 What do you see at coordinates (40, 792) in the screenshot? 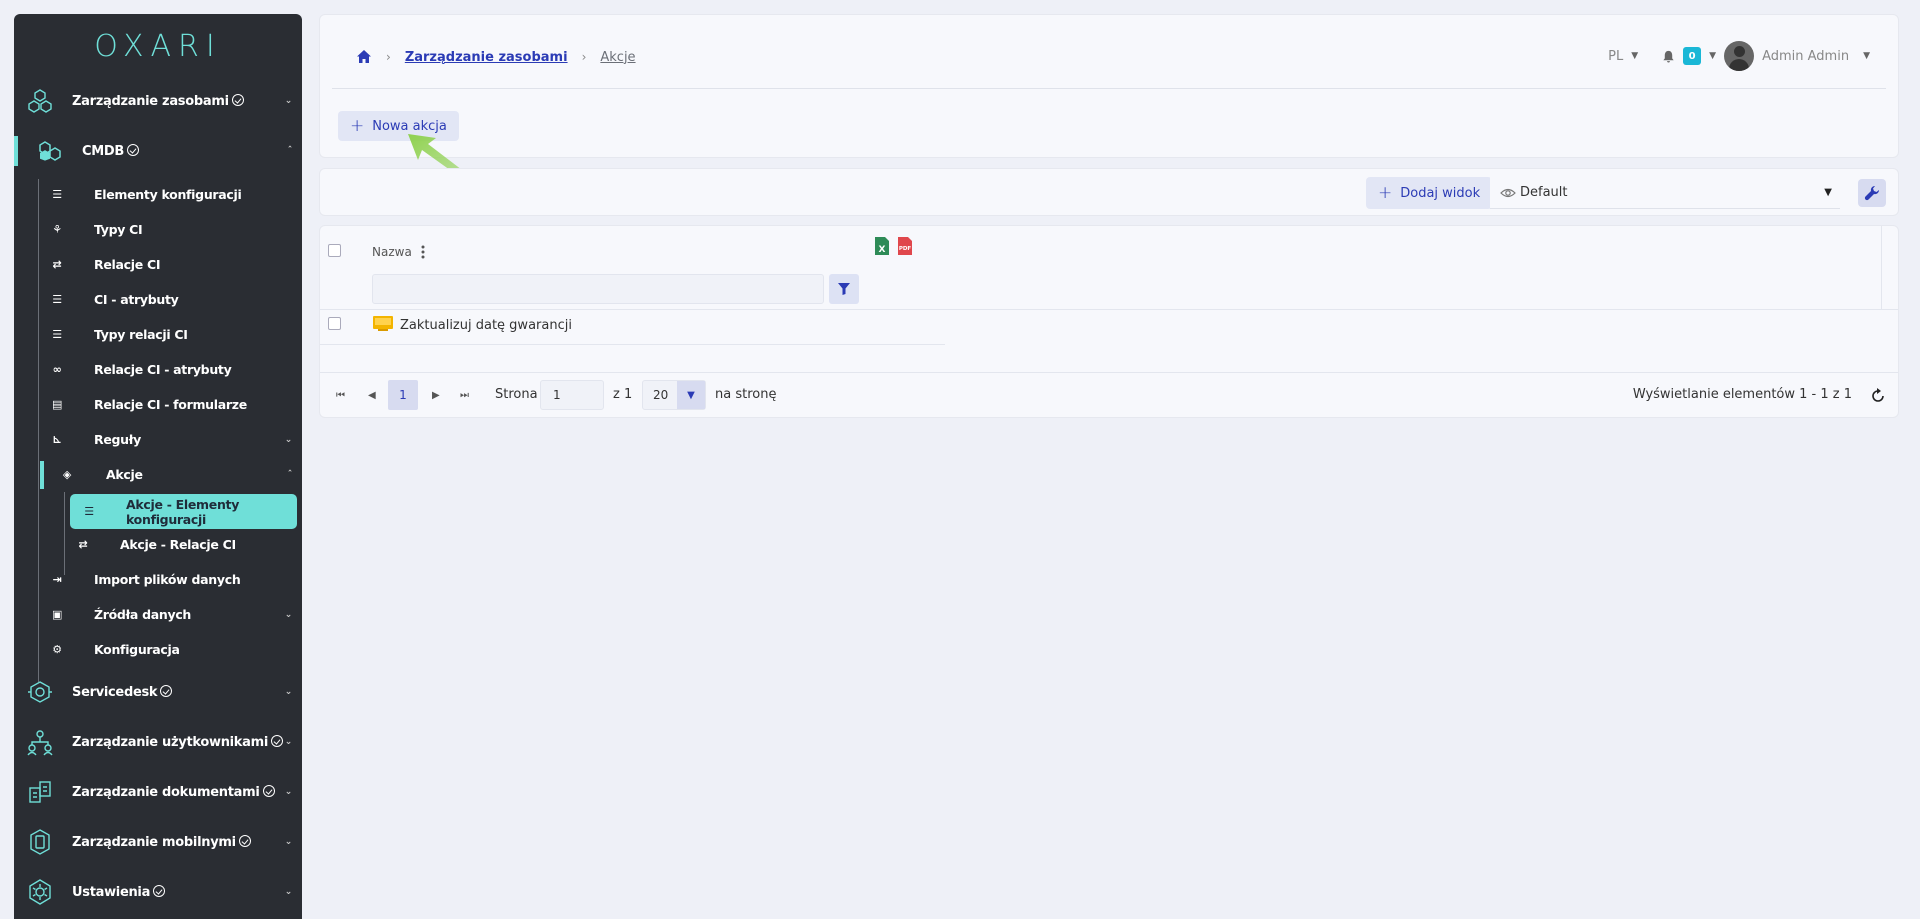
I see `documents-icon` at bounding box center [40, 792].